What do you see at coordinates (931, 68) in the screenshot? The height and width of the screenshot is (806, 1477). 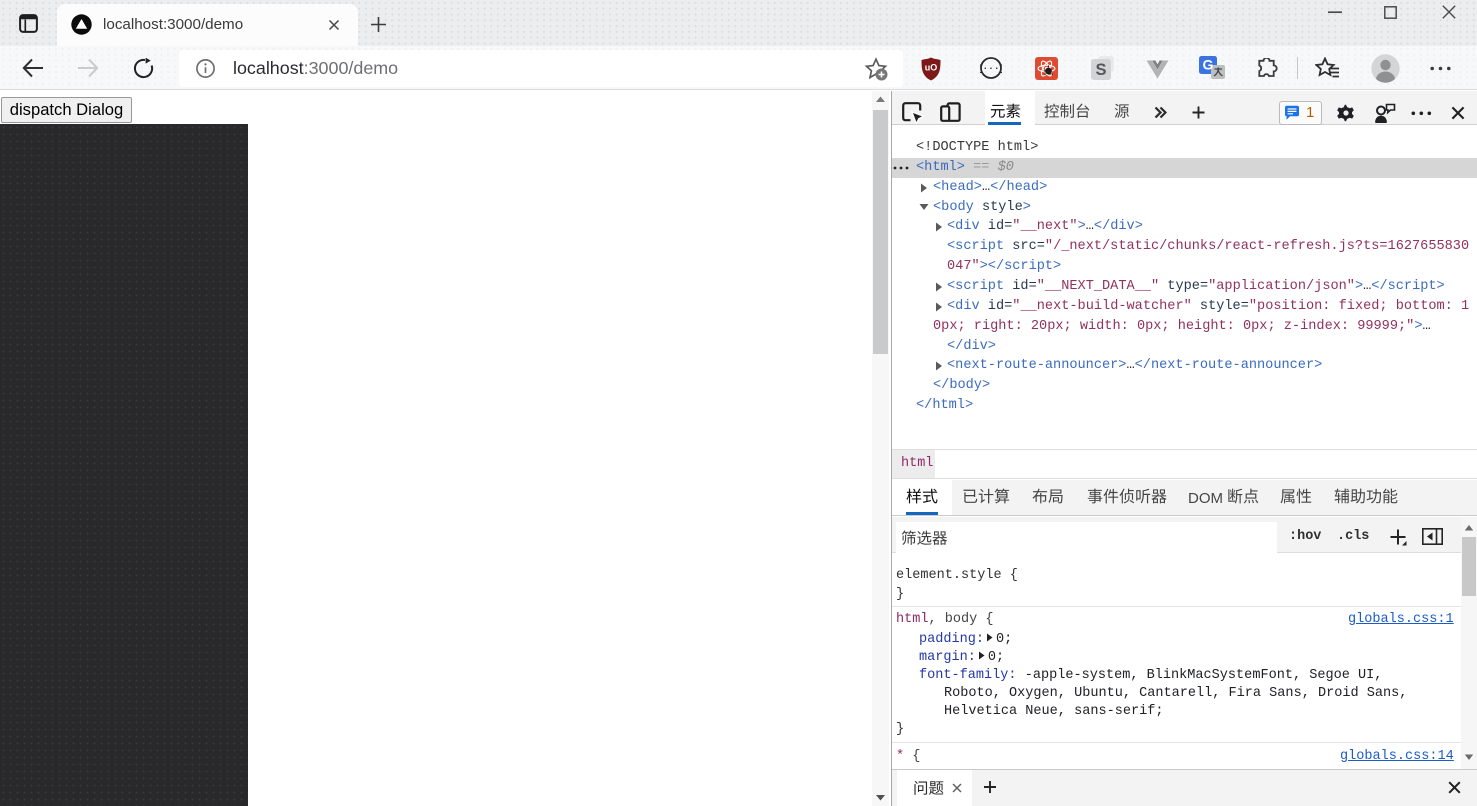 I see `svg-text: uO` at bounding box center [931, 68].